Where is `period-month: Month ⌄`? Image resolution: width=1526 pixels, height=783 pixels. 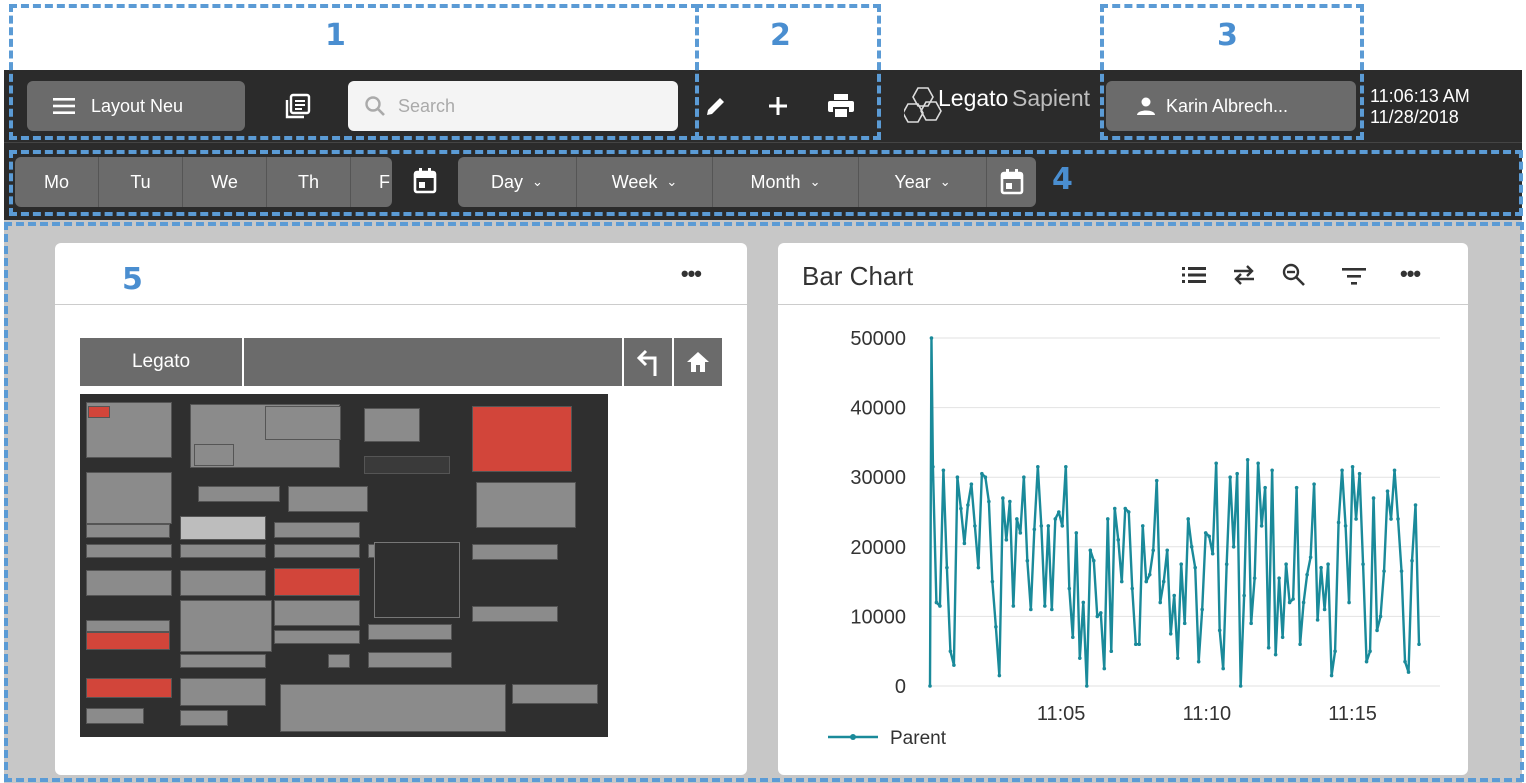
period-month: Month ⌄ is located at coordinates (786, 182).